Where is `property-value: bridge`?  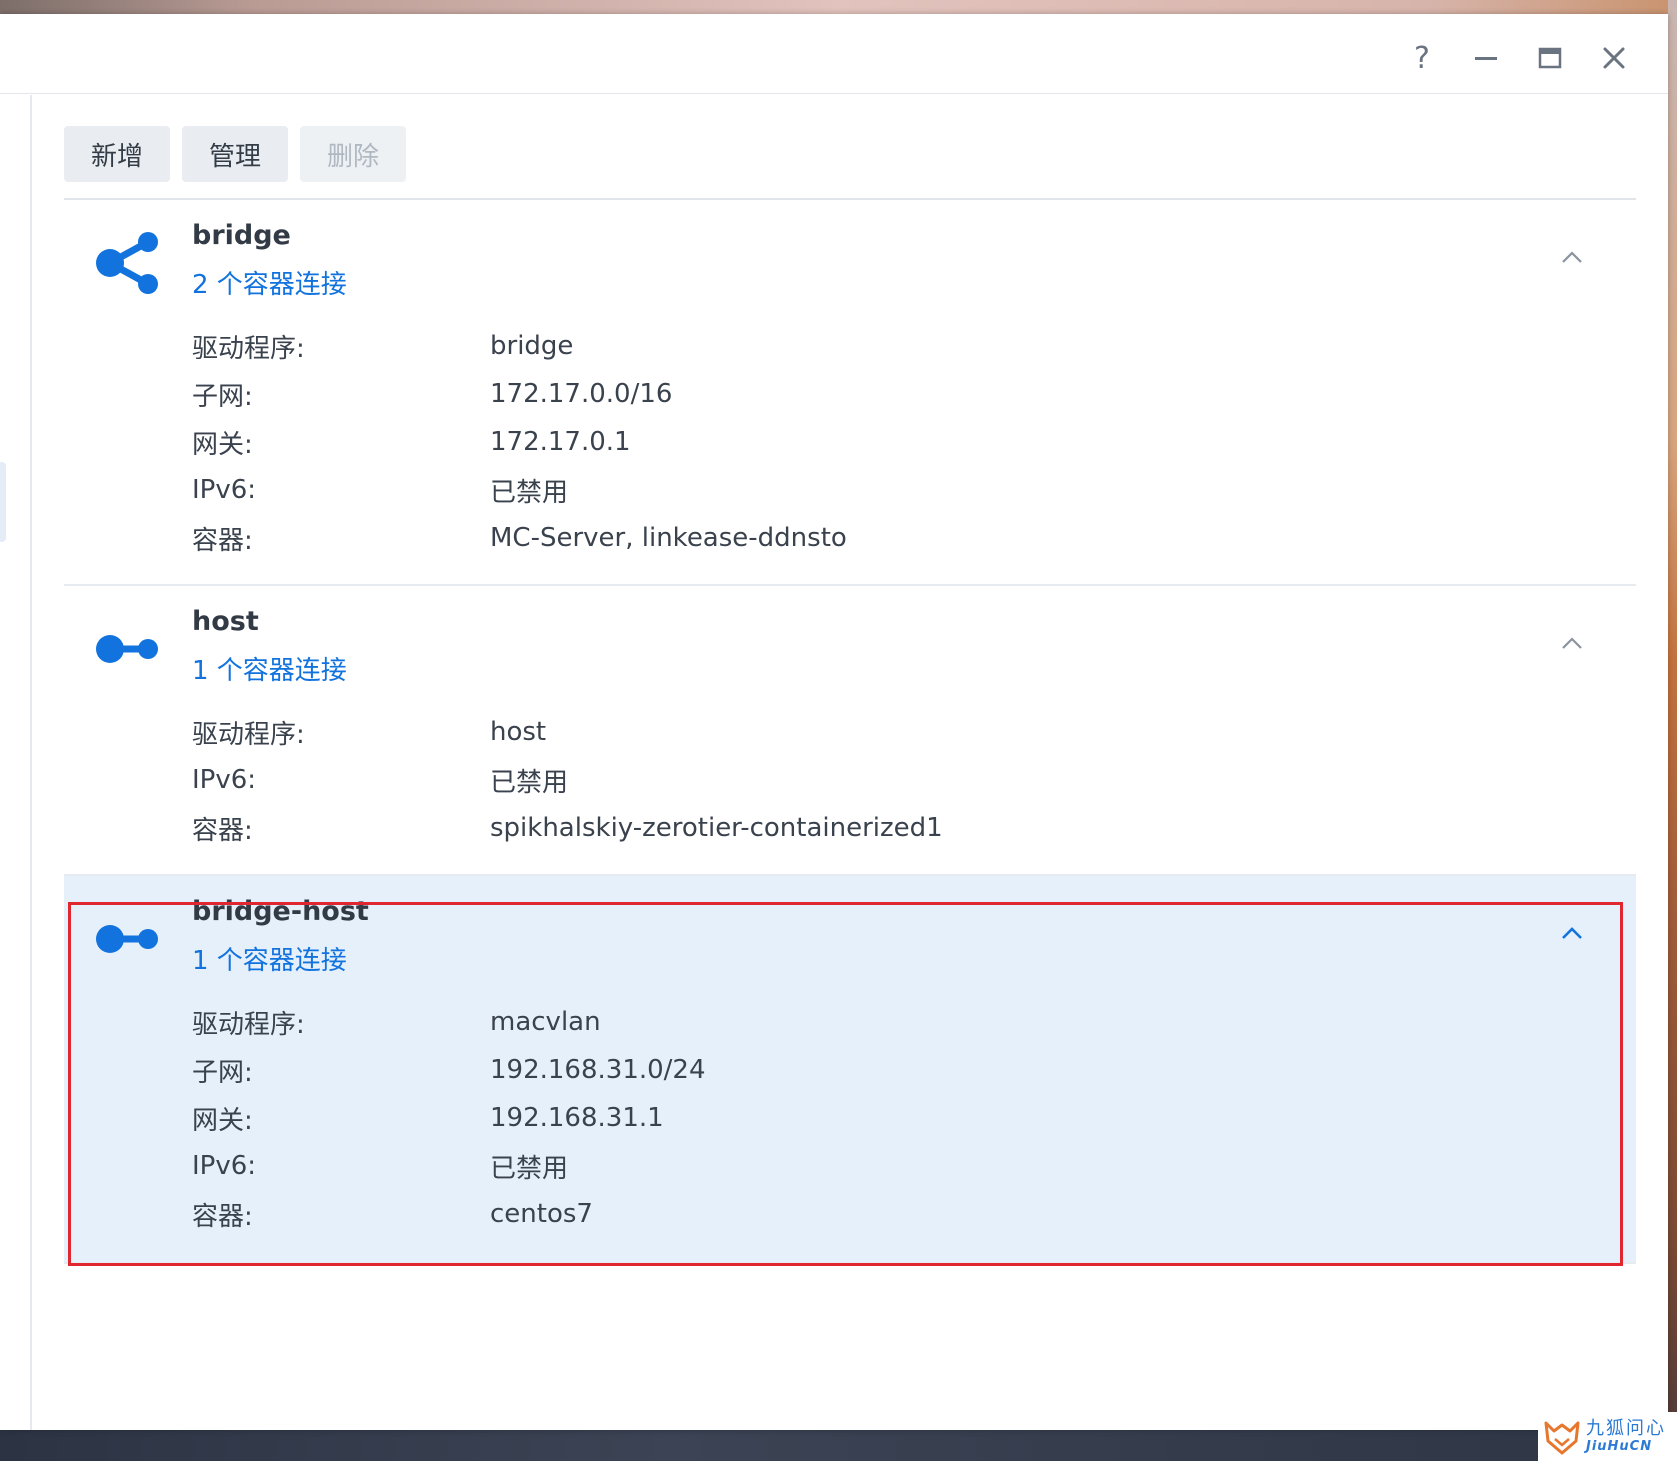 property-value: bridge is located at coordinates (532, 346).